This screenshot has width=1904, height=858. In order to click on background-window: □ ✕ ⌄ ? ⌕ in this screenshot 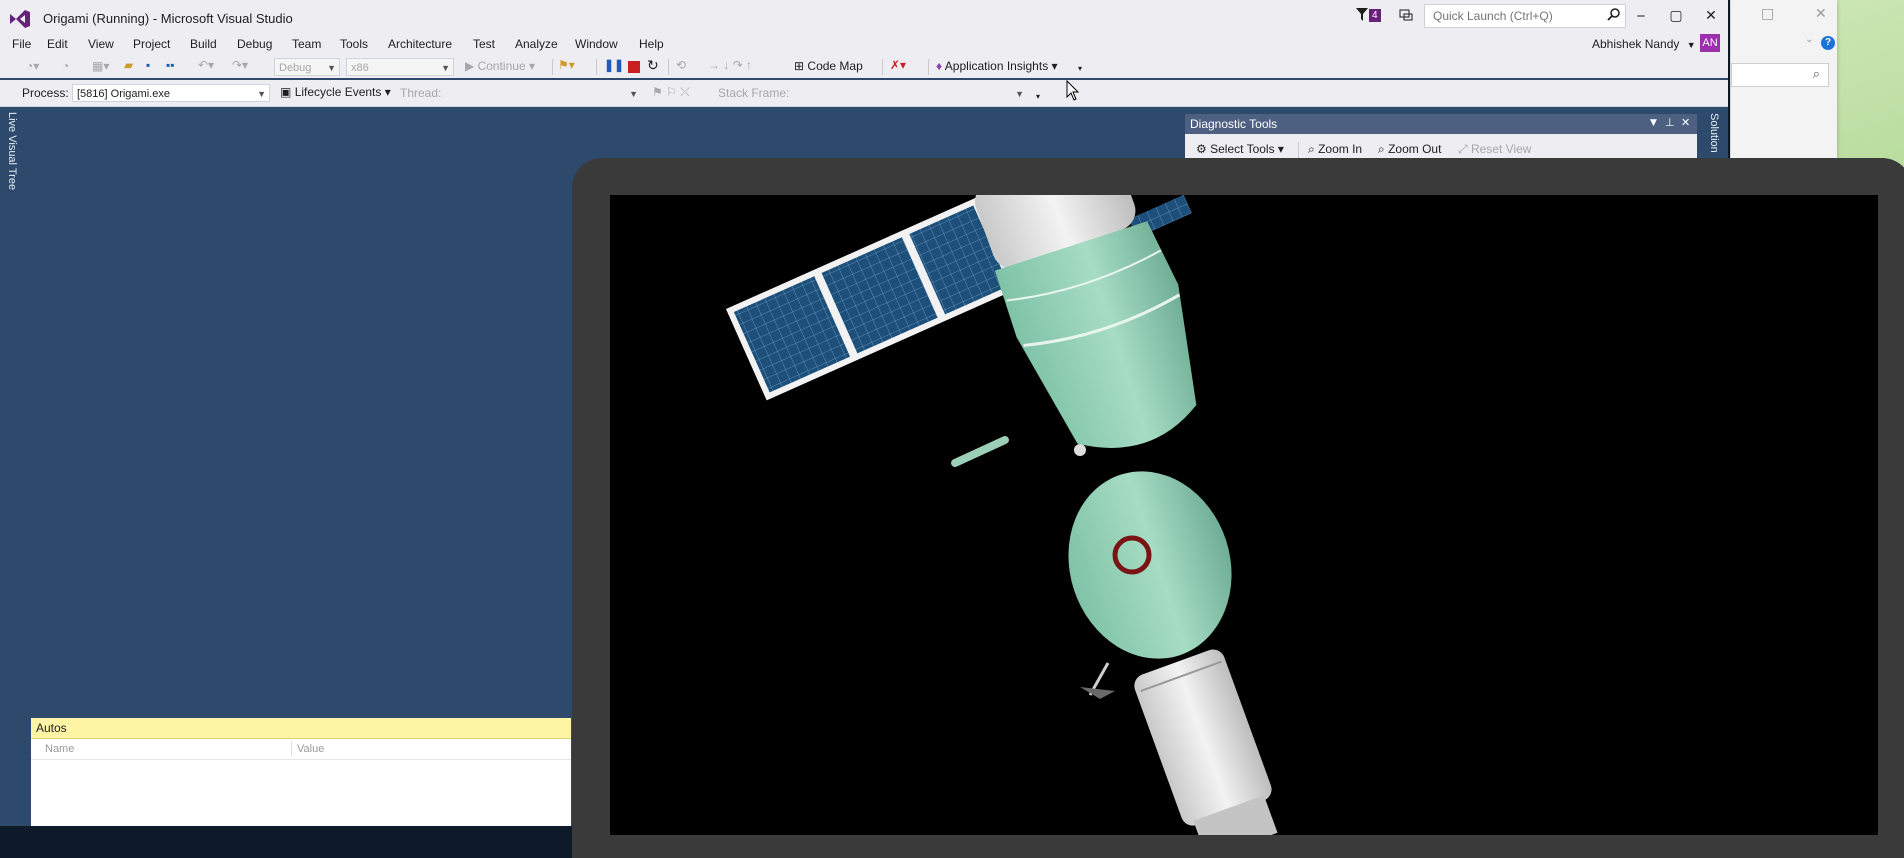, I will do `click(1783, 79)`.